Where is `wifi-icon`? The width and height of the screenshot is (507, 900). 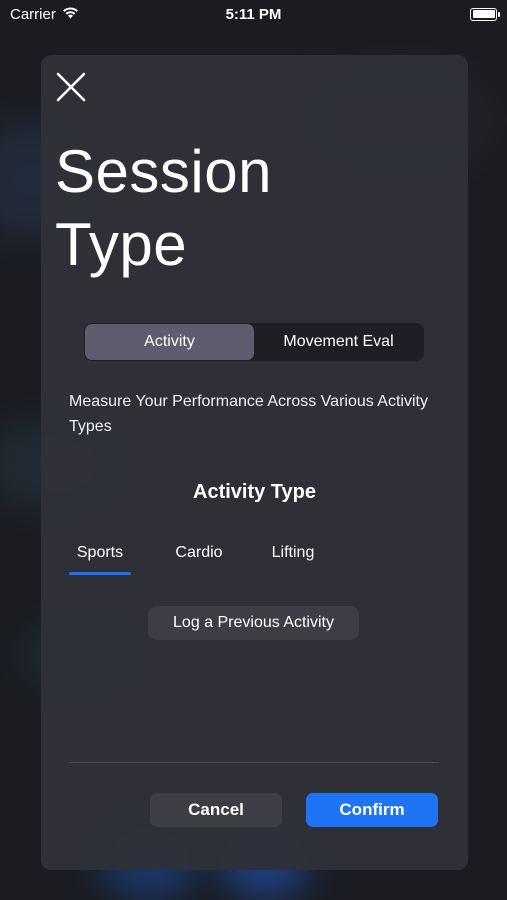 wifi-icon is located at coordinates (70, 14).